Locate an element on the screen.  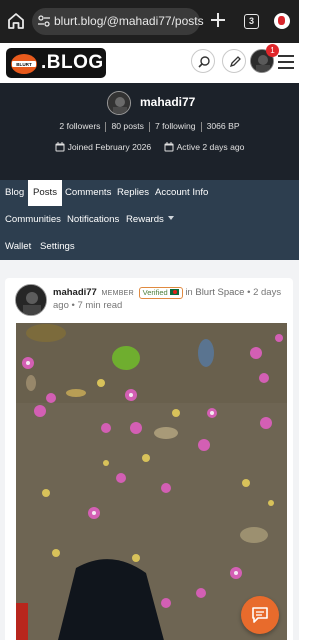
url-text: blurt.blog/@mahadi77/posts is located at coordinates (129, 21).